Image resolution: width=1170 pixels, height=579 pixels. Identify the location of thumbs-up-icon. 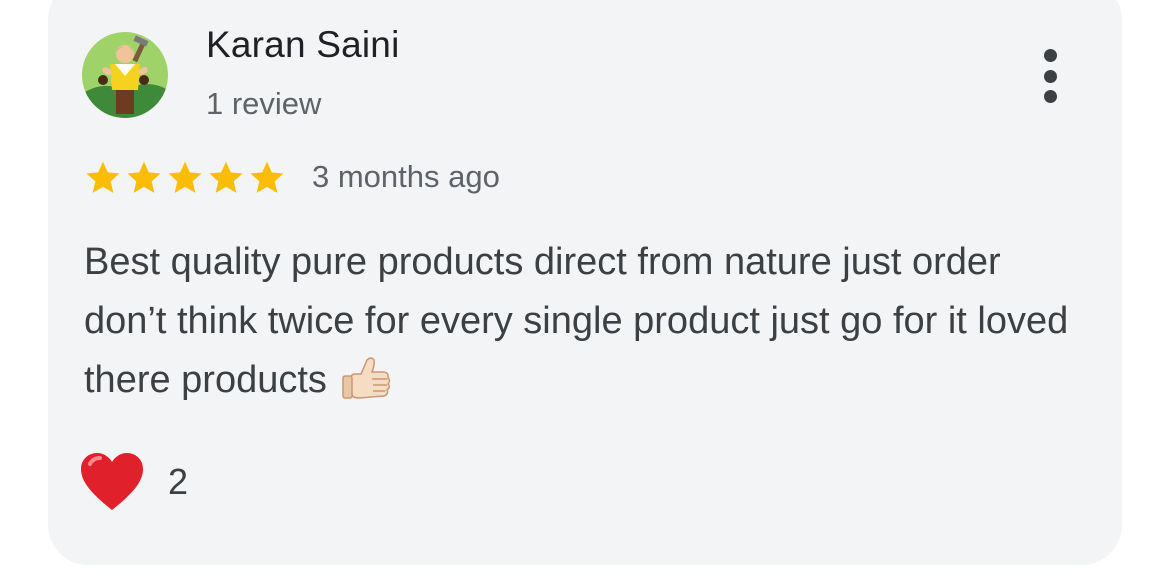
(366, 379).